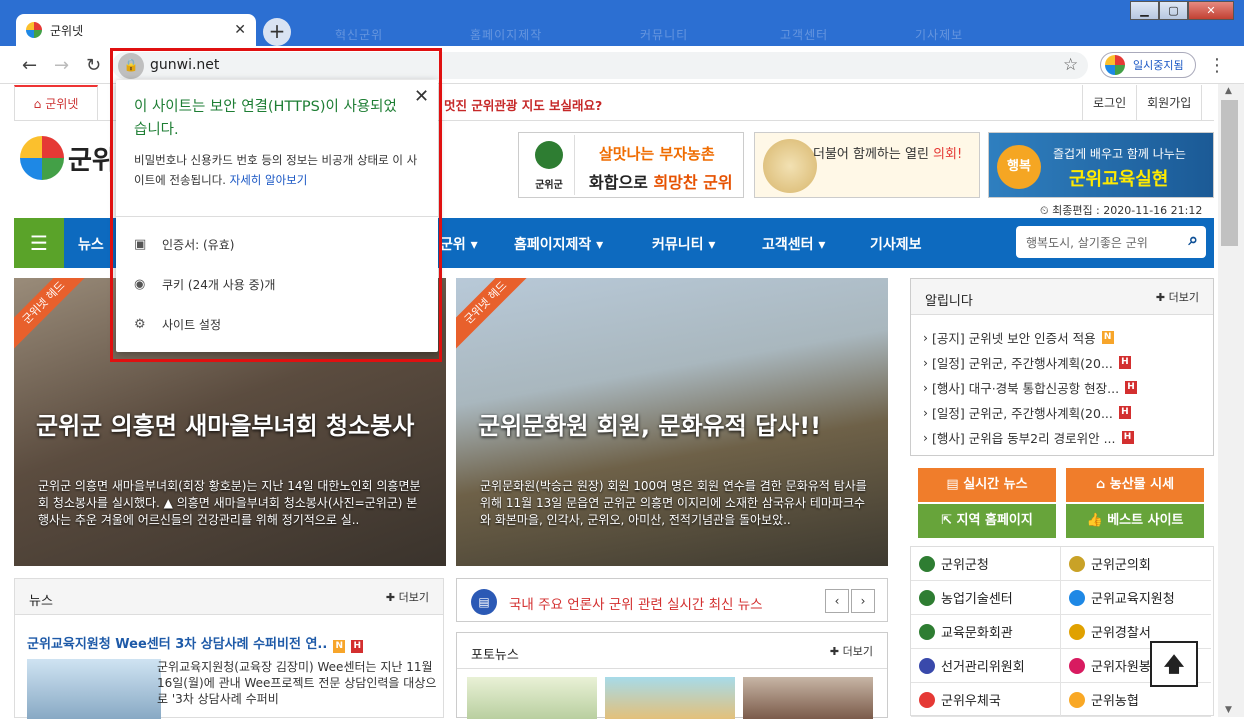 This screenshot has width=1244, height=719. I want to click on back-arrow-icon: ←, so click(29, 65).